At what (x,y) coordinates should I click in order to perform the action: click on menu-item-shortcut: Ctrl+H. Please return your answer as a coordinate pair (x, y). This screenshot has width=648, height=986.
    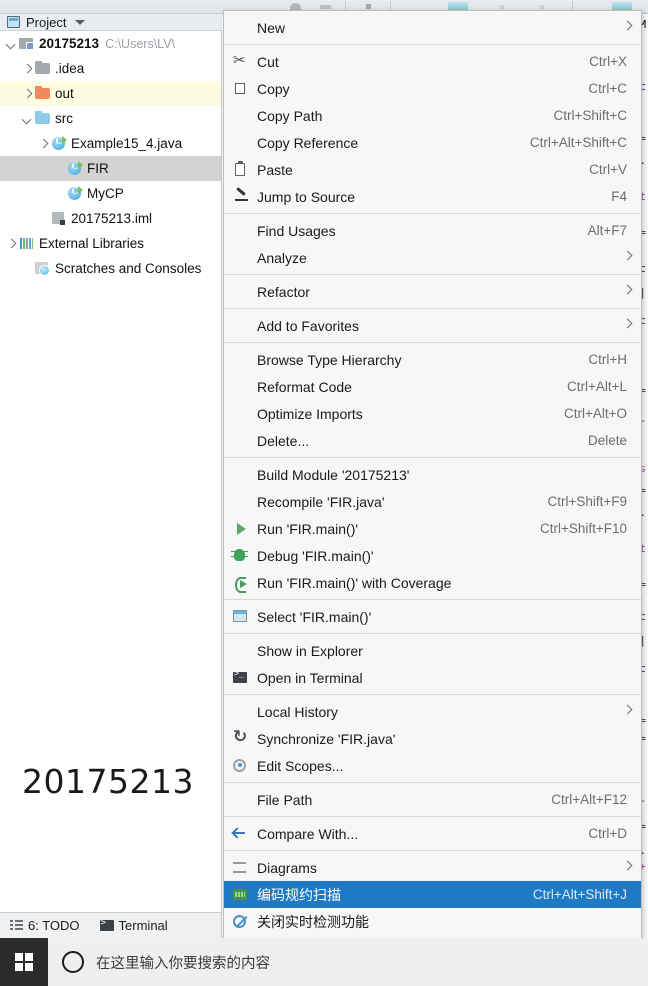
    Looking at the image, I should click on (607, 359).